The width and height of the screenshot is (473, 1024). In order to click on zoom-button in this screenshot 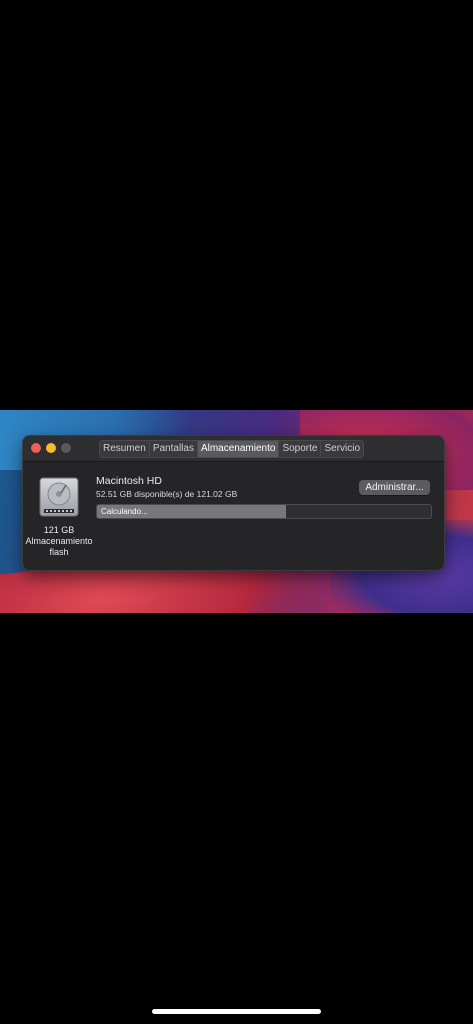, I will do `click(66, 448)`.